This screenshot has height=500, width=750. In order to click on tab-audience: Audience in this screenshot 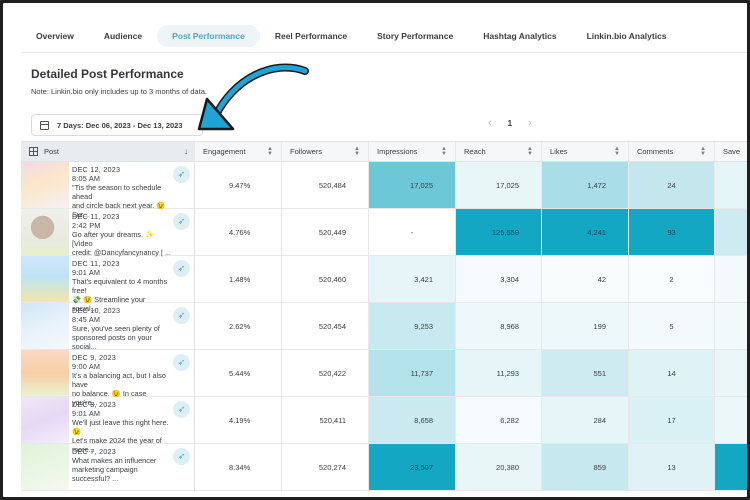, I will do `click(123, 36)`.